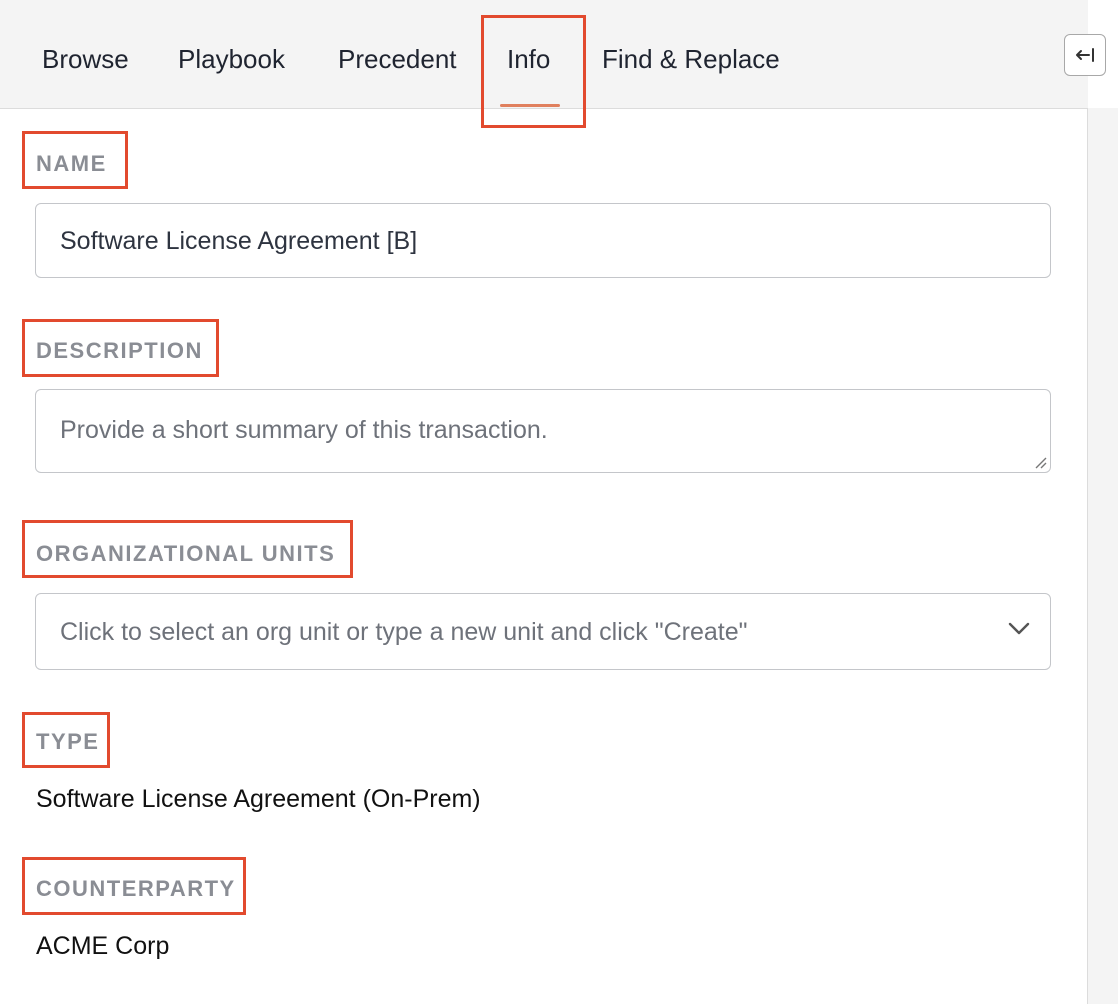 The width and height of the screenshot is (1118, 1004). What do you see at coordinates (186, 553) in the screenshot?
I see `org-units-label: ORGANIZATIONAL UNITS` at bounding box center [186, 553].